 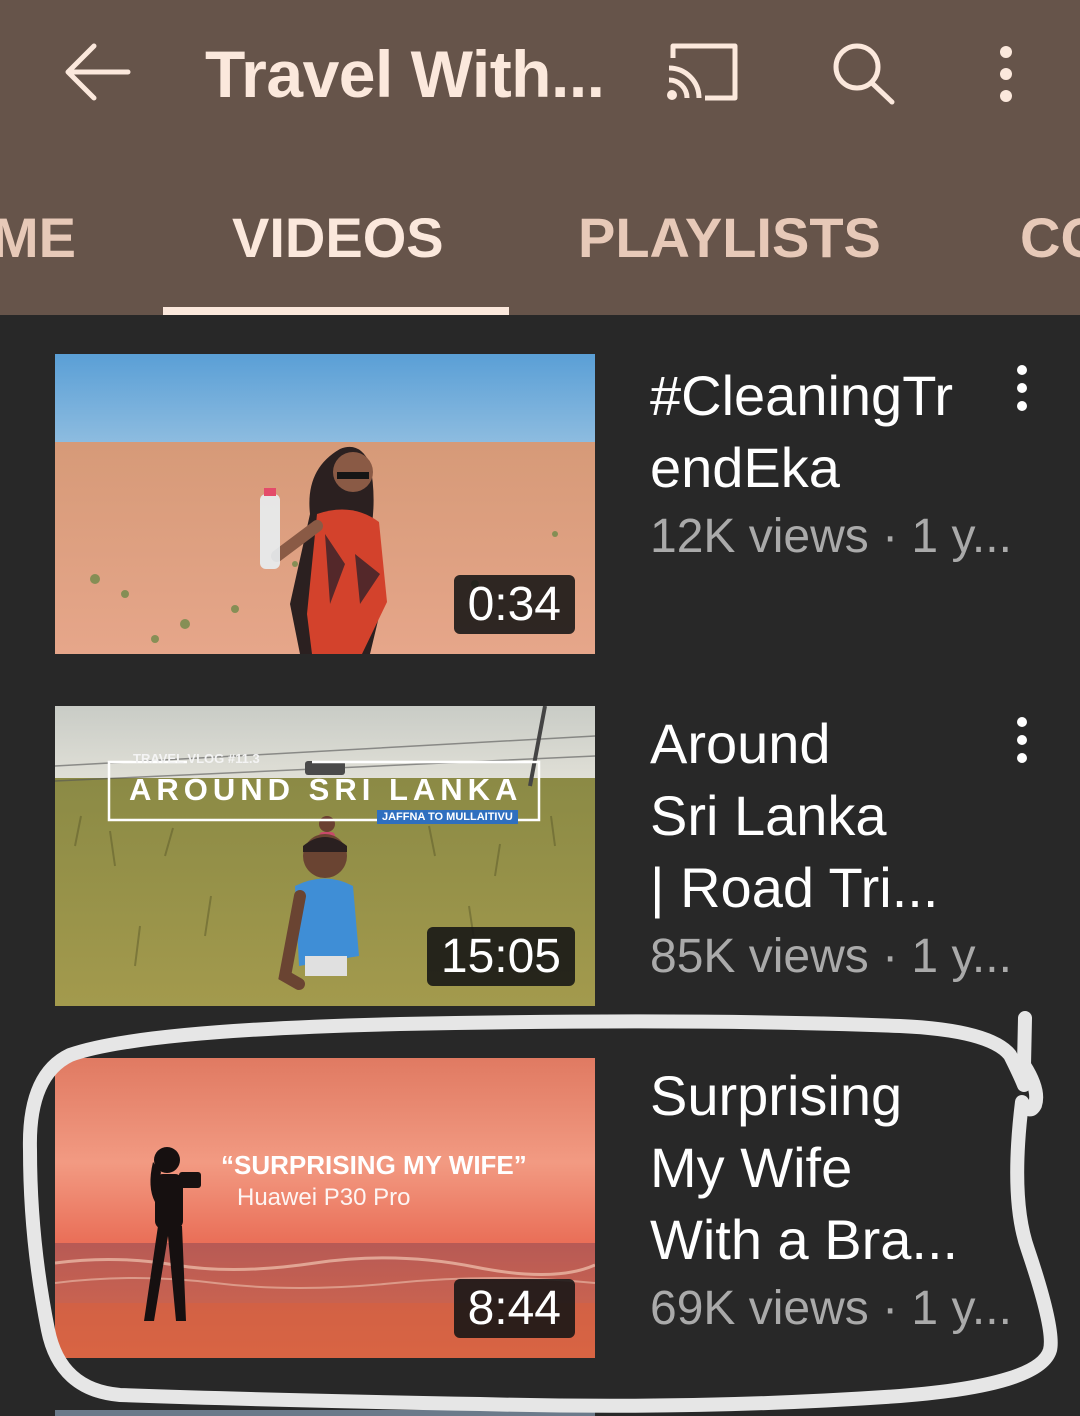 What do you see at coordinates (864, 73) in the screenshot?
I see `search-icon` at bounding box center [864, 73].